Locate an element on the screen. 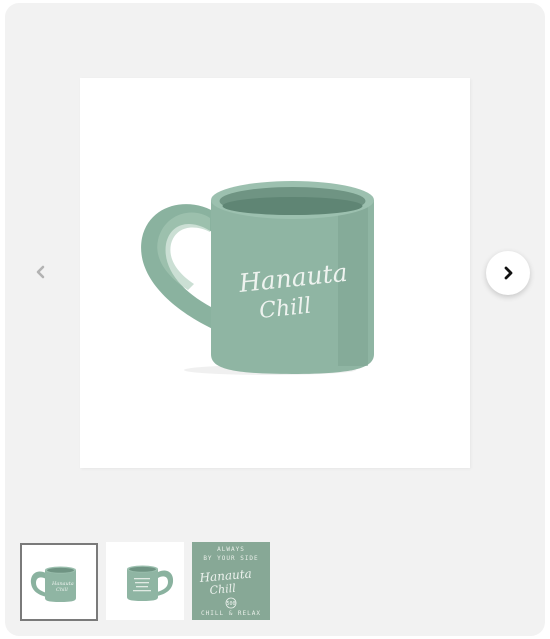 This screenshot has height=639, width=550. chevron-right-icon is located at coordinates (508, 273).